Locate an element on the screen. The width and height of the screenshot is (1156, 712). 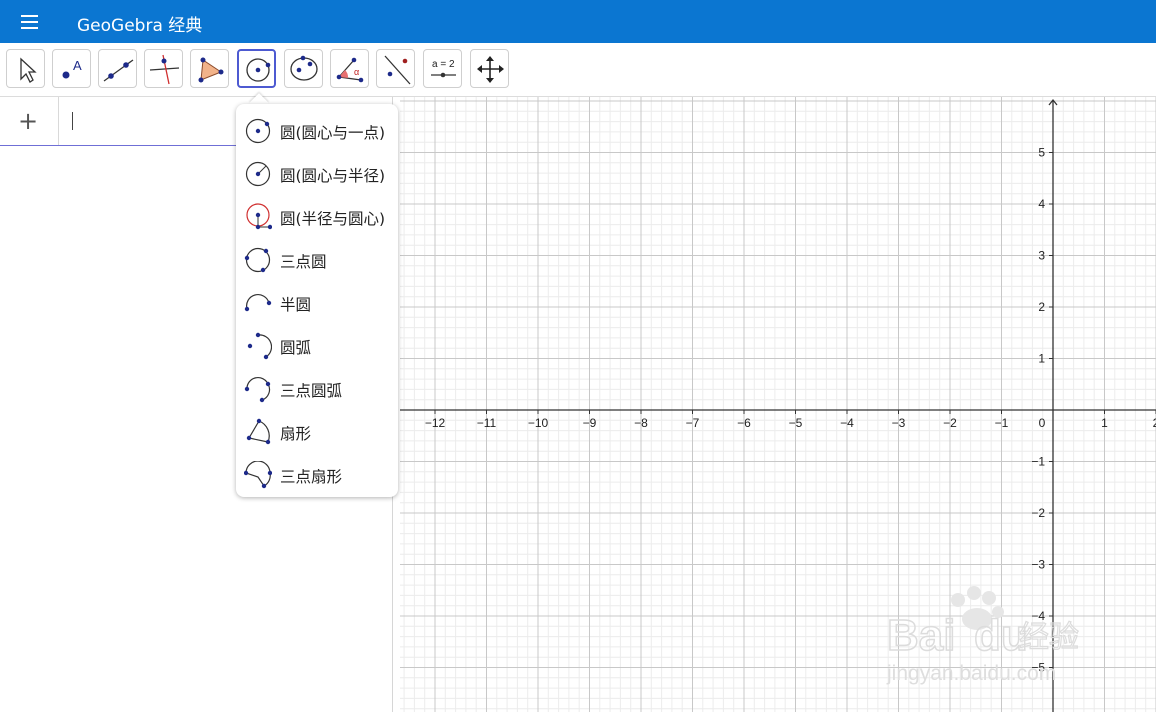
point-icon: A is located at coordinates (72, 68).